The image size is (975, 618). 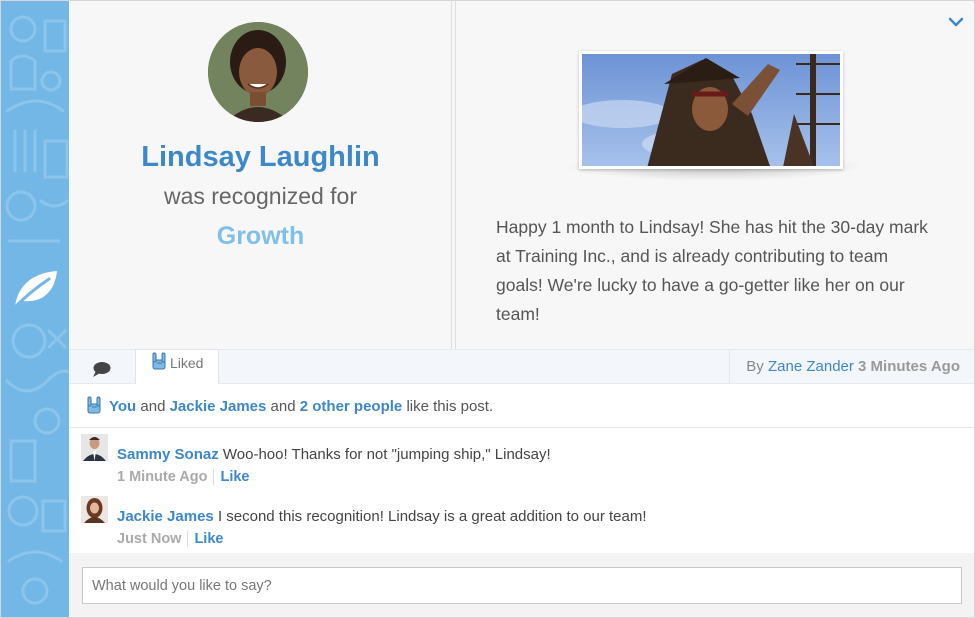 I want to click on comment-time: Just Now, so click(x=153, y=539).